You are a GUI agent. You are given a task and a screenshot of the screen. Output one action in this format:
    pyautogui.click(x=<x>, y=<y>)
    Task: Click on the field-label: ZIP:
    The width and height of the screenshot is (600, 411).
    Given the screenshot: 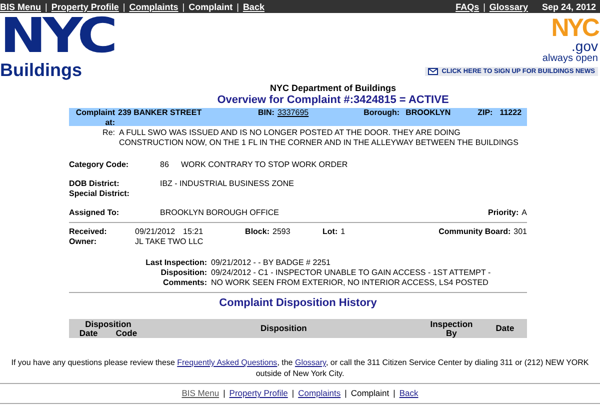 What is the action you would take?
    pyautogui.click(x=485, y=113)
    